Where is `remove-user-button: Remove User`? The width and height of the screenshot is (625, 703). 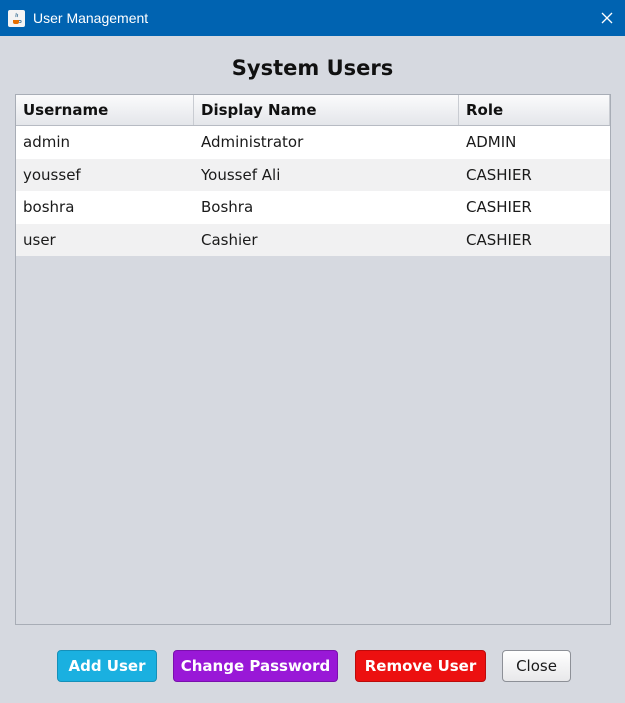
remove-user-button: Remove User is located at coordinates (420, 666).